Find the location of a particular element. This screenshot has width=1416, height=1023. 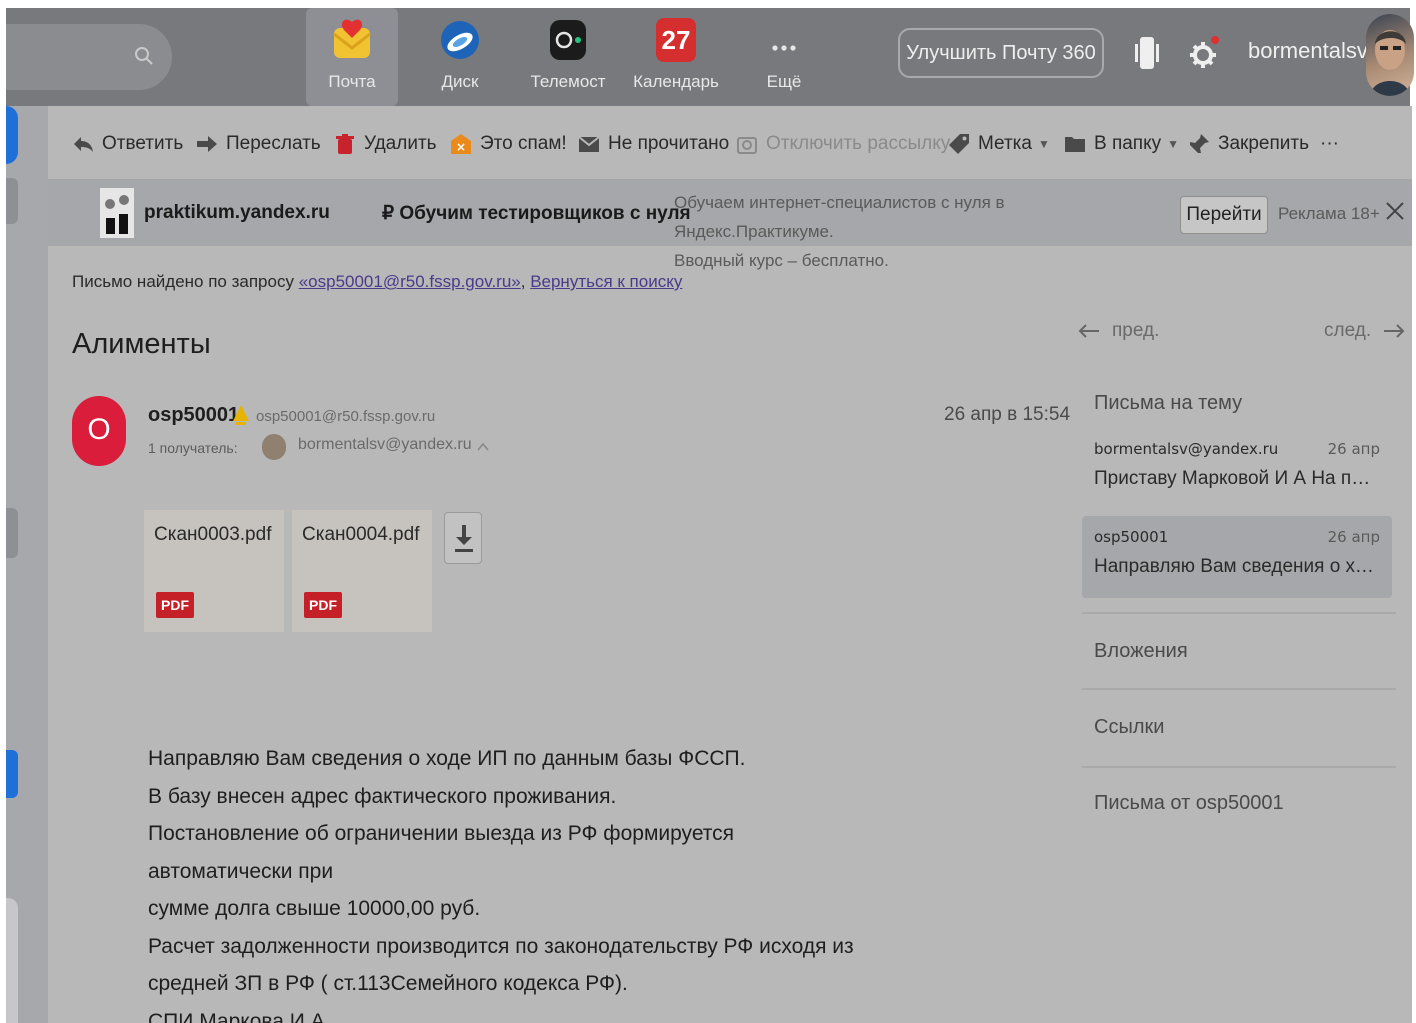

username: bormentalsv is located at coordinates (1308, 51).